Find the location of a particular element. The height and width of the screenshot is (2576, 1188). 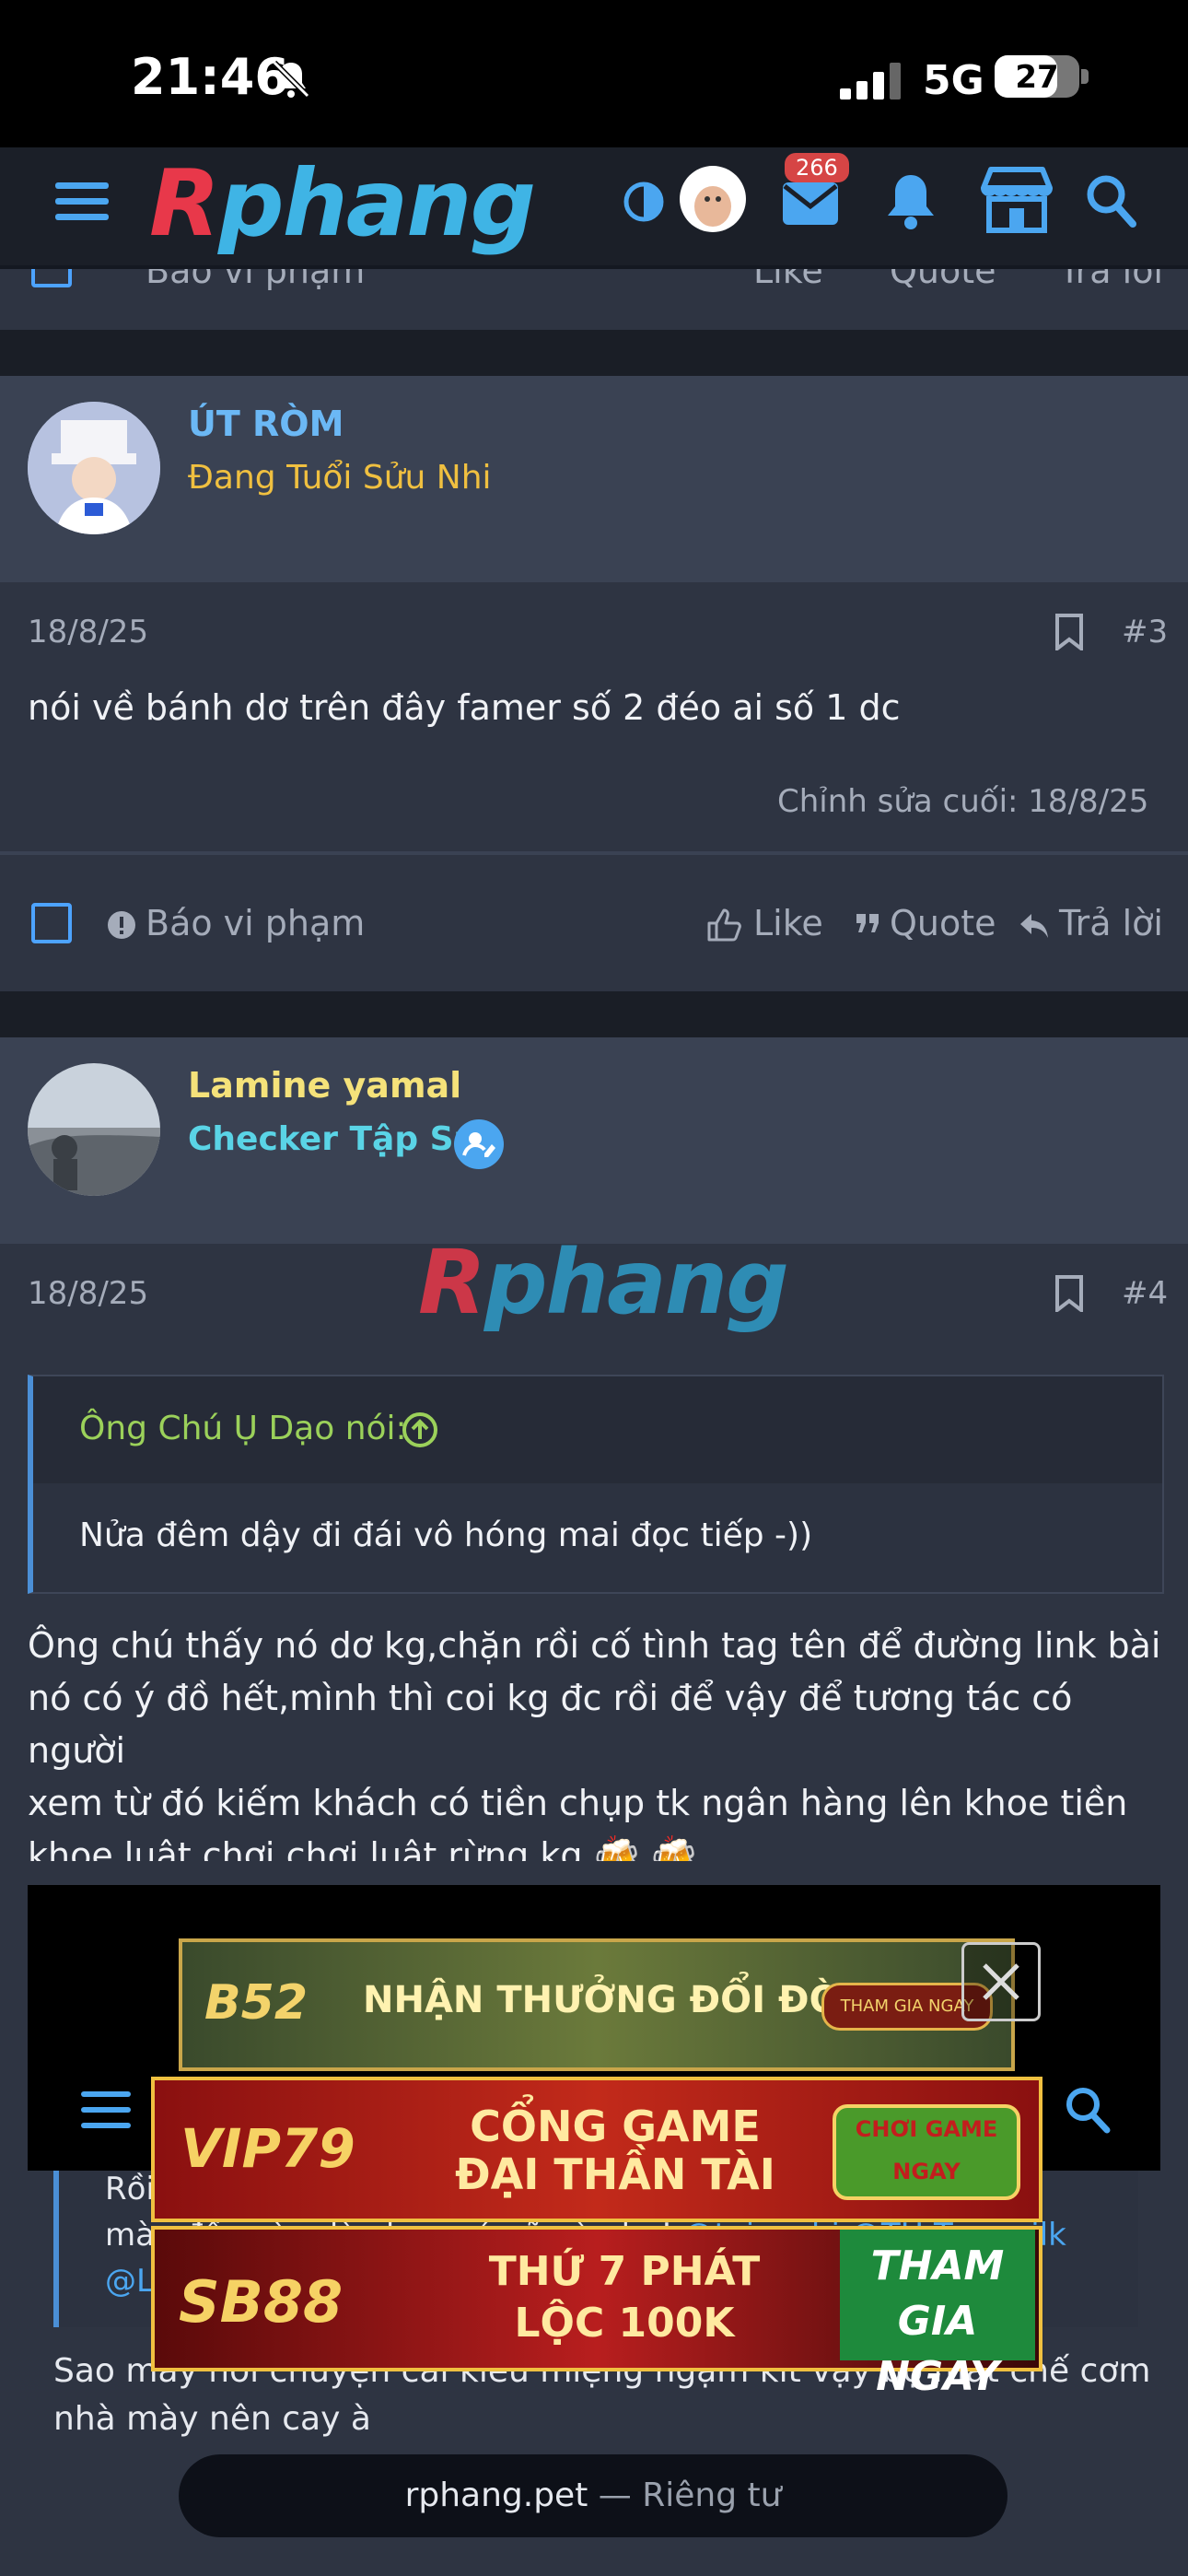

quote-author: Ông Chú Ụ Dạo nói: is located at coordinates (243, 1428).